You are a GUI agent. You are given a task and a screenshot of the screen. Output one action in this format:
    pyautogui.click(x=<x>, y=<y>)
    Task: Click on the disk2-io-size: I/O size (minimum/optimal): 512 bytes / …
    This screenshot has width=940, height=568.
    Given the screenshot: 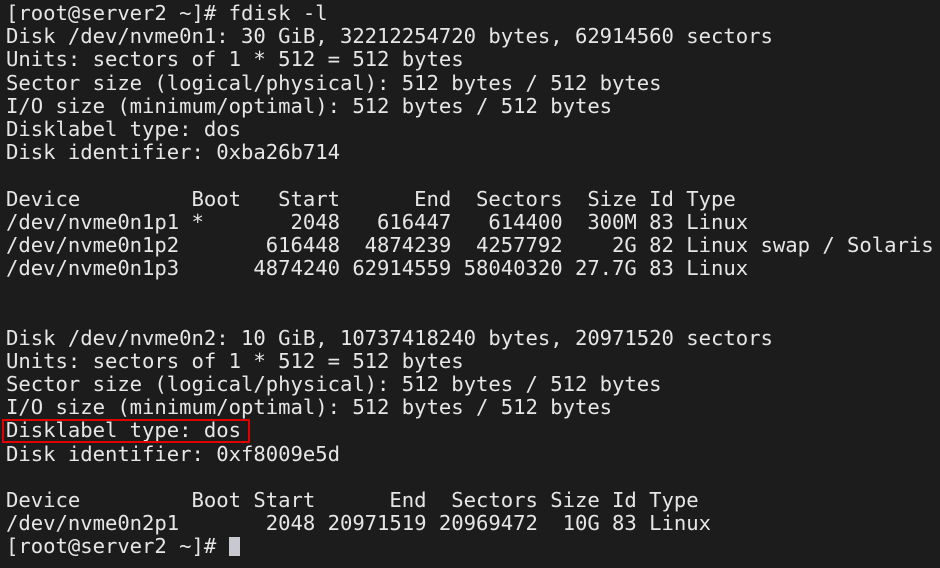 What is the action you would take?
    pyautogui.click(x=309, y=407)
    